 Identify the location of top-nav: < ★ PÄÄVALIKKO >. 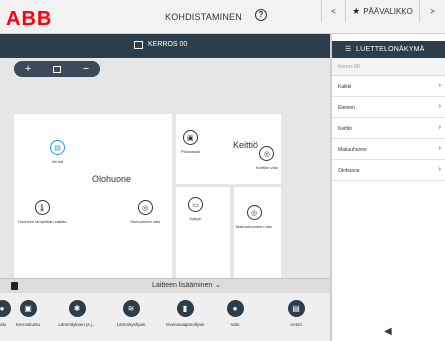
(383, 17).